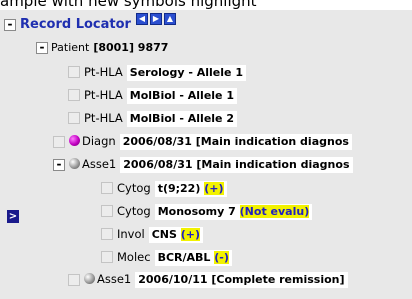 The height and width of the screenshot is (299, 412). I want to click on row-value: MolBiol - Allele 1, so click(181, 96).